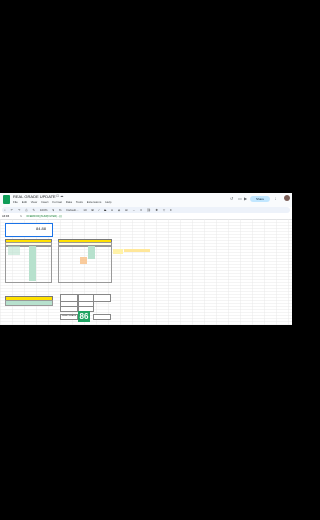  Describe the element at coordinates (34, 196) in the screenshot. I see `document-title: REAL GRADE UPDATE` at that location.